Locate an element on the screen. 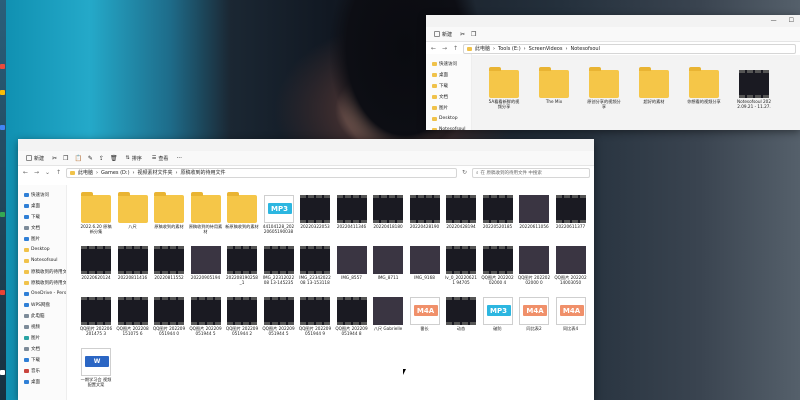 The image size is (800, 400). sidebar-item: 视频 is located at coordinates (42, 326).